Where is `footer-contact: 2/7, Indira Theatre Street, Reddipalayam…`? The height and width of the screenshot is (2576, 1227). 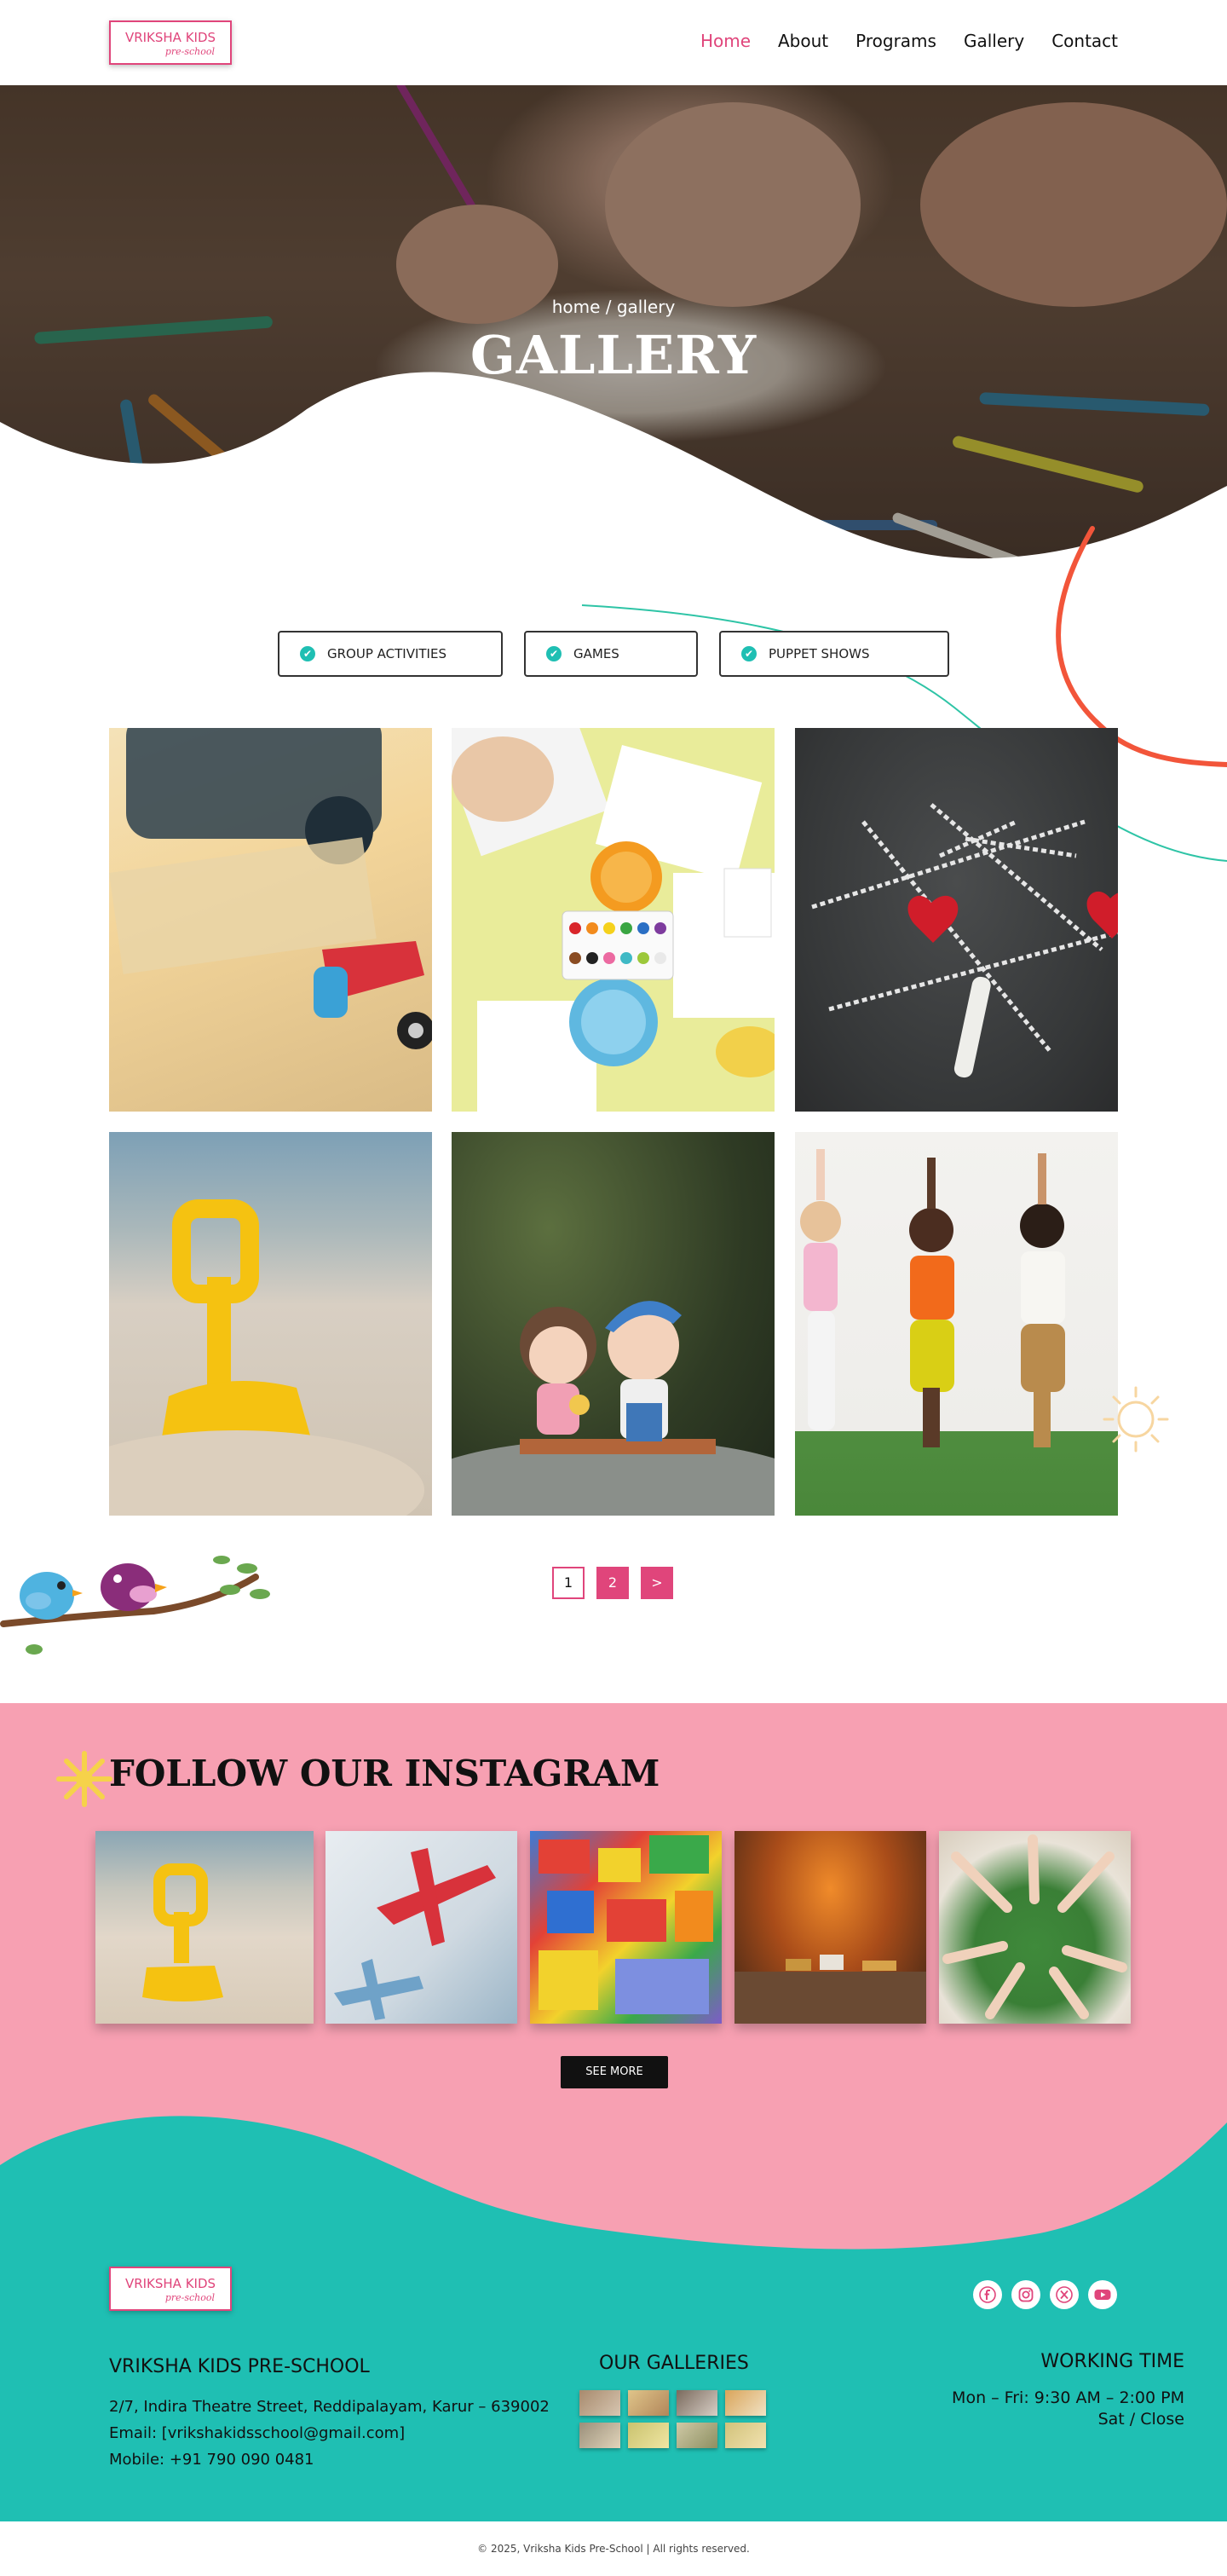 footer-contact: 2/7, Indira Theatre Street, Reddipalayam… is located at coordinates (329, 2433).